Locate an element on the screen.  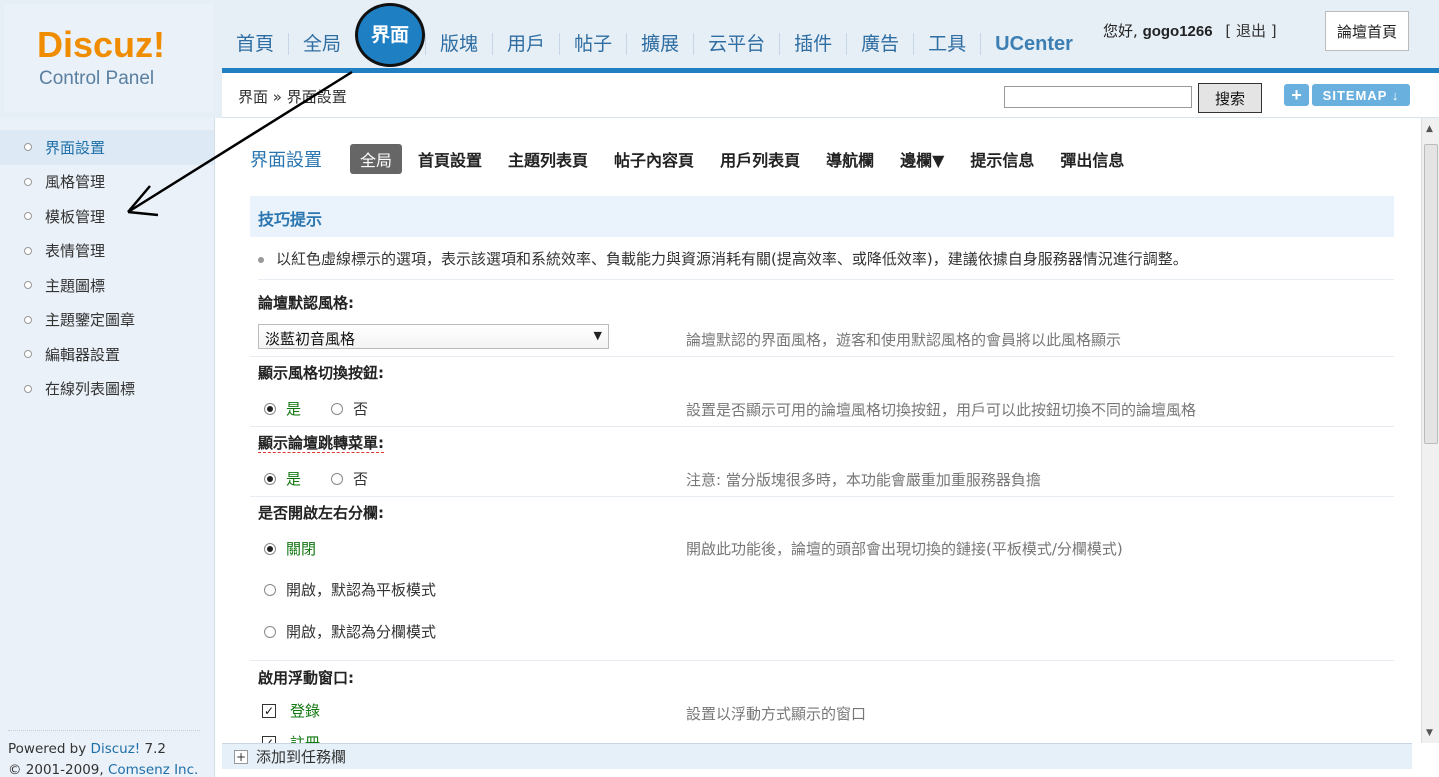
forum-home-button: 論壇首頁 is located at coordinates (1367, 31).